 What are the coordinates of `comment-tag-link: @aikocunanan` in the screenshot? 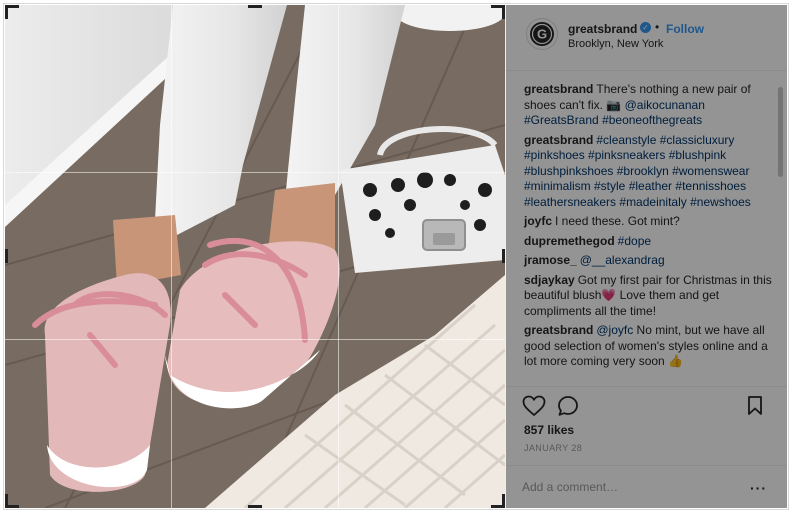 It's located at (665, 105).